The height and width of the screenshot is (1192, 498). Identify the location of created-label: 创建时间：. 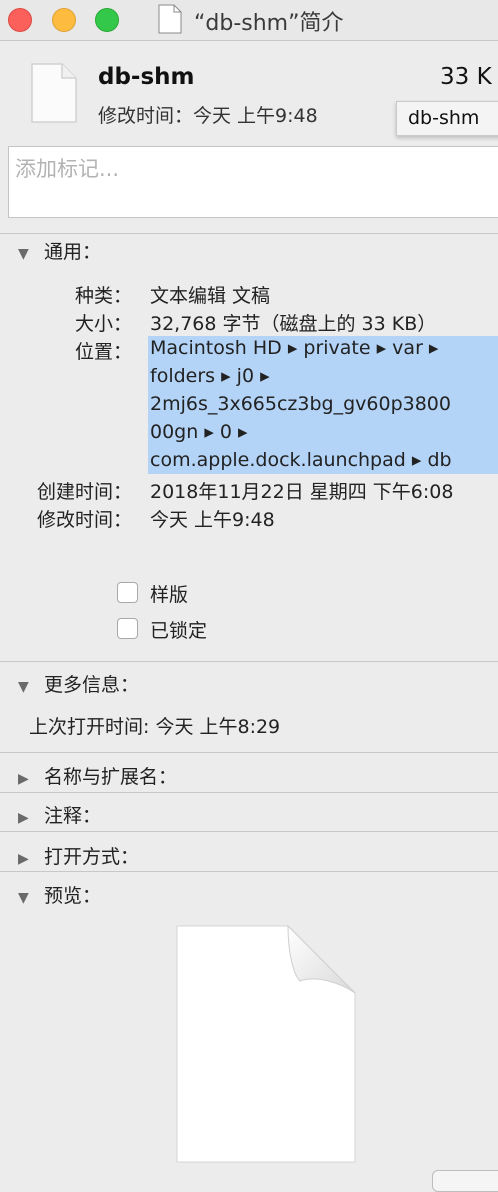
(84, 492).